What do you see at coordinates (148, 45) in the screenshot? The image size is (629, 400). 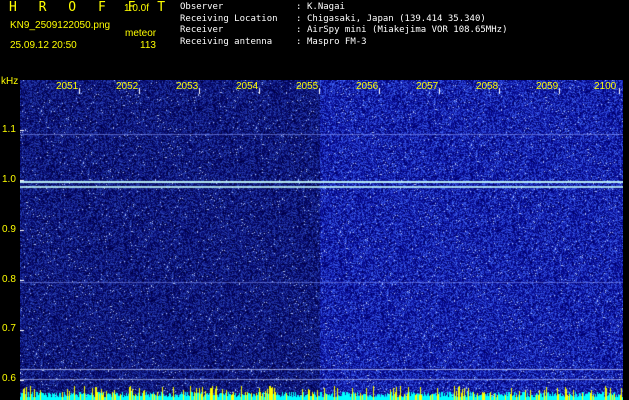 I see `meteor-count: 113` at bounding box center [148, 45].